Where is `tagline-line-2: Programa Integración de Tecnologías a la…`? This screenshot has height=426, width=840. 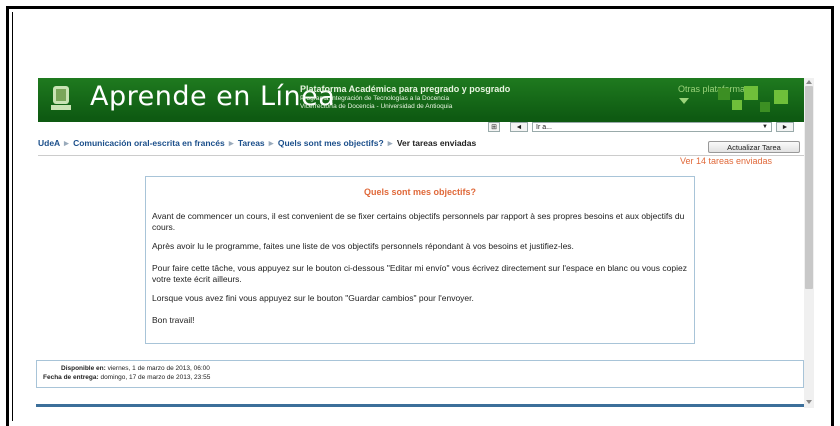
tagline-line-2: Programa Integración de Tecnologías a la… is located at coordinates (375, 98).